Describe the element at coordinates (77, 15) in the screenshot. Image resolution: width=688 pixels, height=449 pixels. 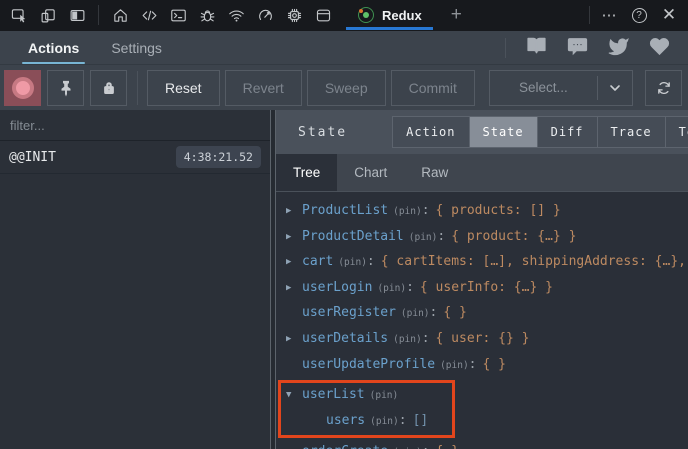
I see `dock-panel-icon` at that location.